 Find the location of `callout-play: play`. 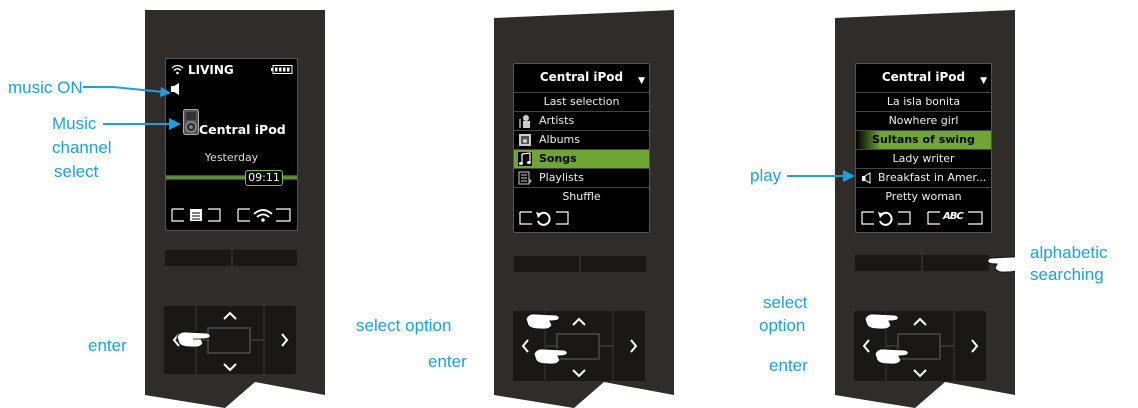

callout-play: play is located at coordinates (766, 175).